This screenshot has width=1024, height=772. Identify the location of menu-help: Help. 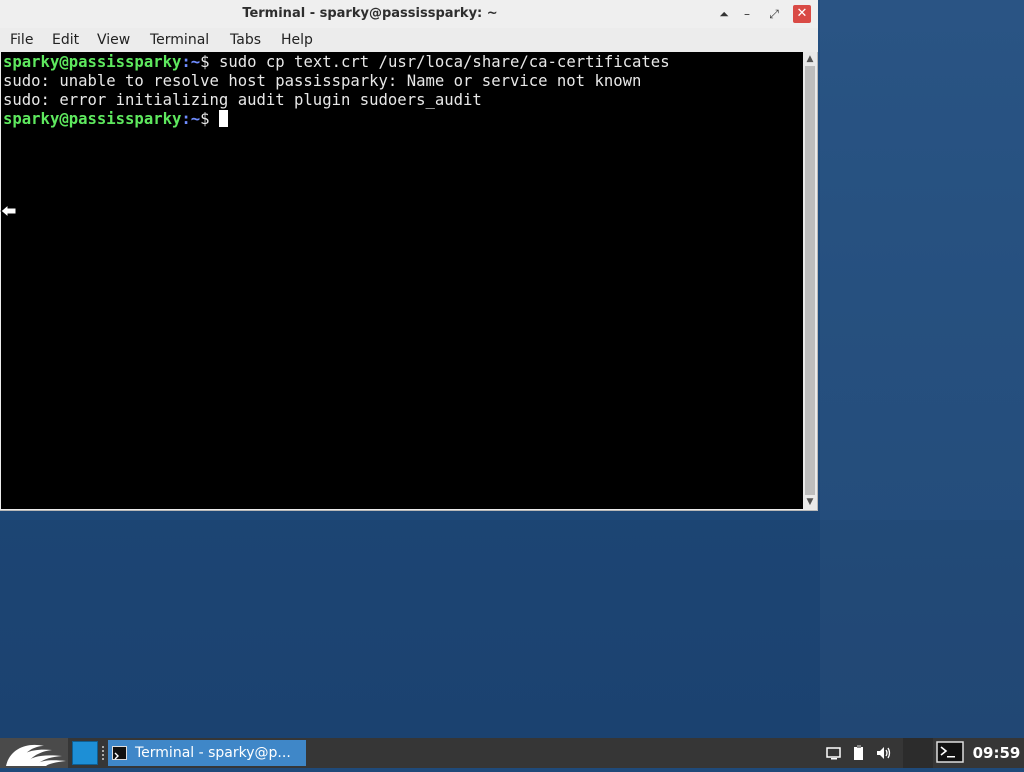
(297, 40).